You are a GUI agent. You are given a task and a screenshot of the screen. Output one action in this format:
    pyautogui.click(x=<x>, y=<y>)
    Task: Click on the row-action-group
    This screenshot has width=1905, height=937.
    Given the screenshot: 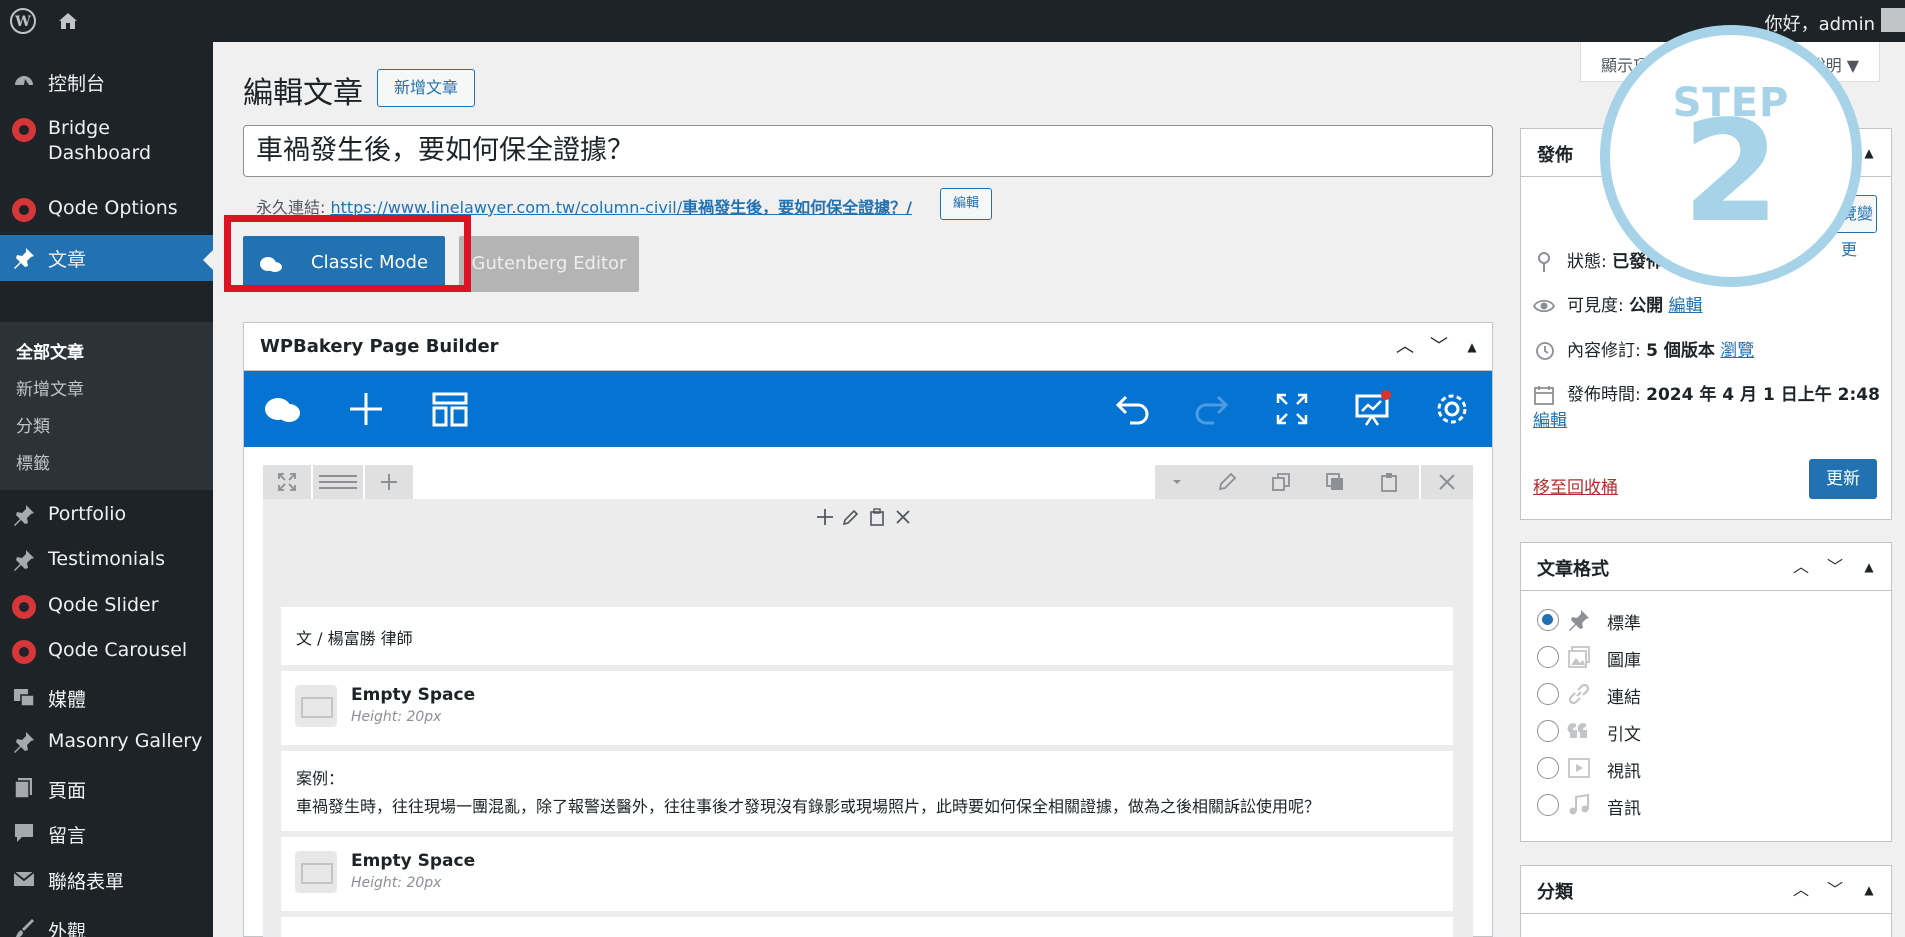 What is the action you would take?
    pyautogui.click(x=1287, y=482)
    